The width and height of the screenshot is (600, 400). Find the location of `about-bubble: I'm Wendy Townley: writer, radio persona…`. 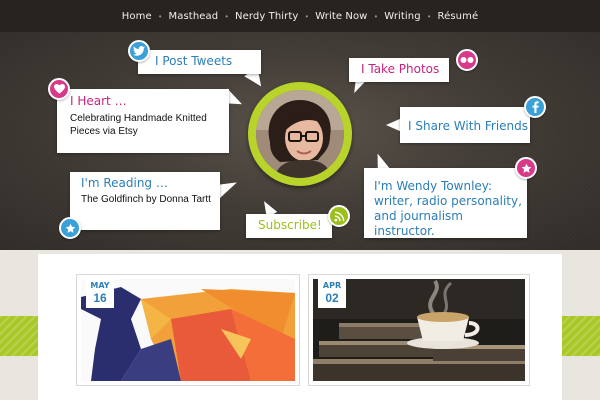

about-bubble: I'm Wendy Townley: writer, radio persona… is located at coordinates (445, 203).